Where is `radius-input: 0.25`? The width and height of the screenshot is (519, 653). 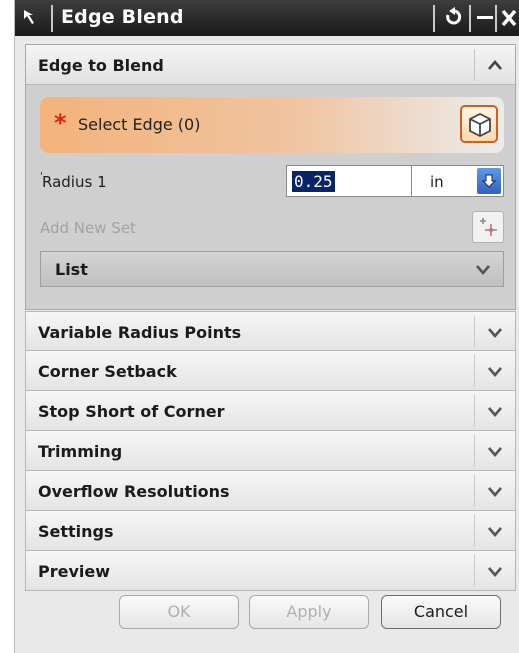
radius-input: 0.25 is located at coordinates (349, 181).